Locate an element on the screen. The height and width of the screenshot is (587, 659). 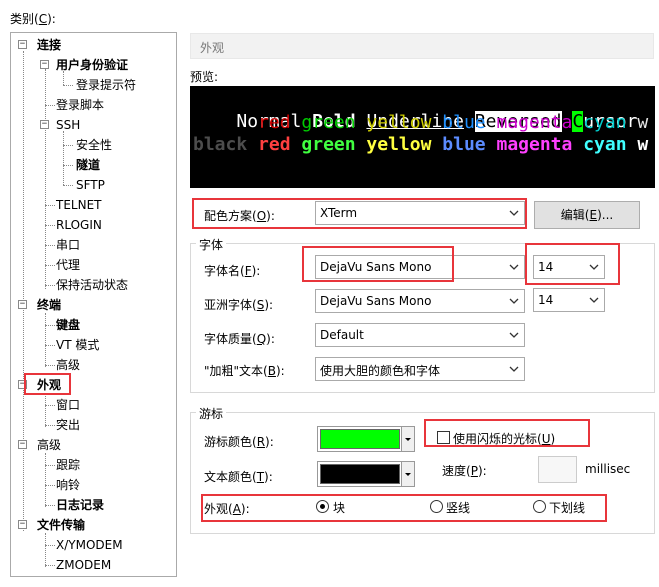
tree-item-file-transfer: 文件传输 is located at coordinates (61, 525).